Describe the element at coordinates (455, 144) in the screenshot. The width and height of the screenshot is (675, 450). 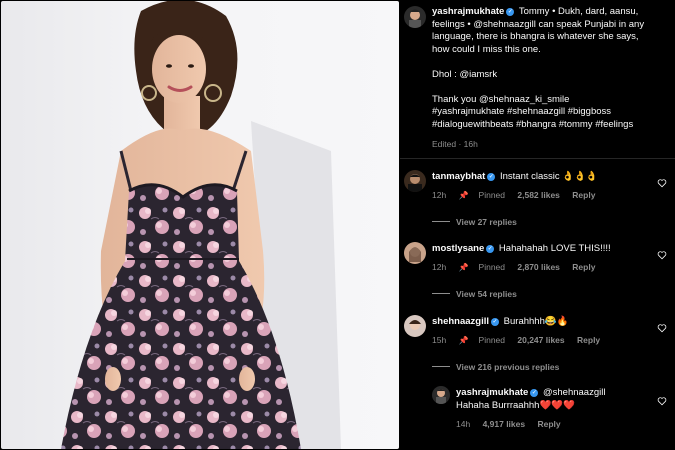
I see `edited-time: Edited · 16h` at that location.